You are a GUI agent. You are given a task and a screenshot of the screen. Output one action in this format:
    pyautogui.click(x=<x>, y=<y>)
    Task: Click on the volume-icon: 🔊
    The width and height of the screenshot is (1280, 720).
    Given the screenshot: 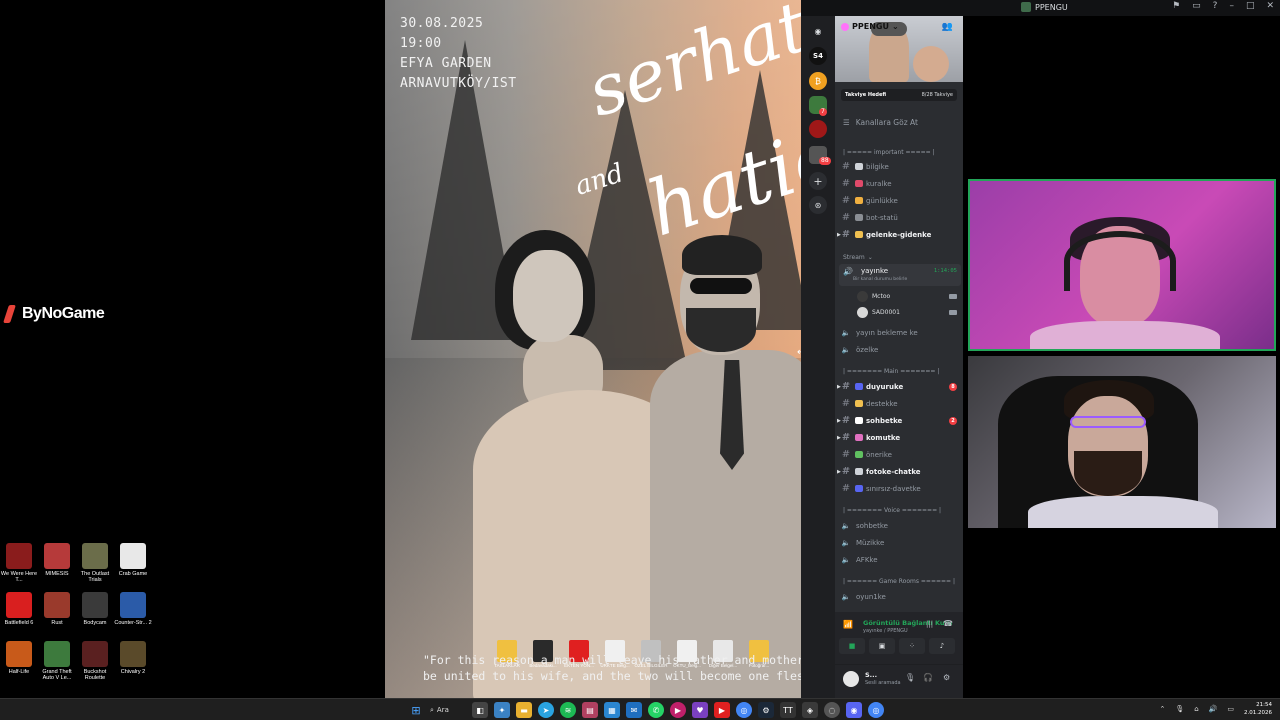 What is the action you would take?
    pyautogui.click(x=1213, y=709)
    